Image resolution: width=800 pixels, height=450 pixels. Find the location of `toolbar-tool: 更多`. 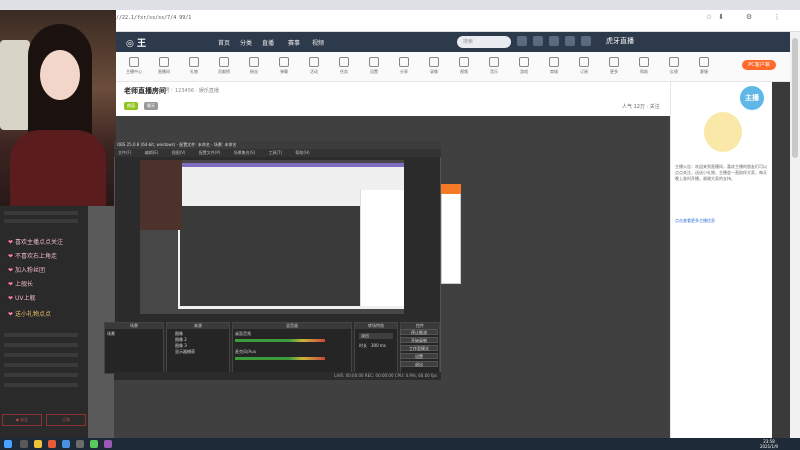

toolbar-tool: 更多 is located at coordinates (614, 66).